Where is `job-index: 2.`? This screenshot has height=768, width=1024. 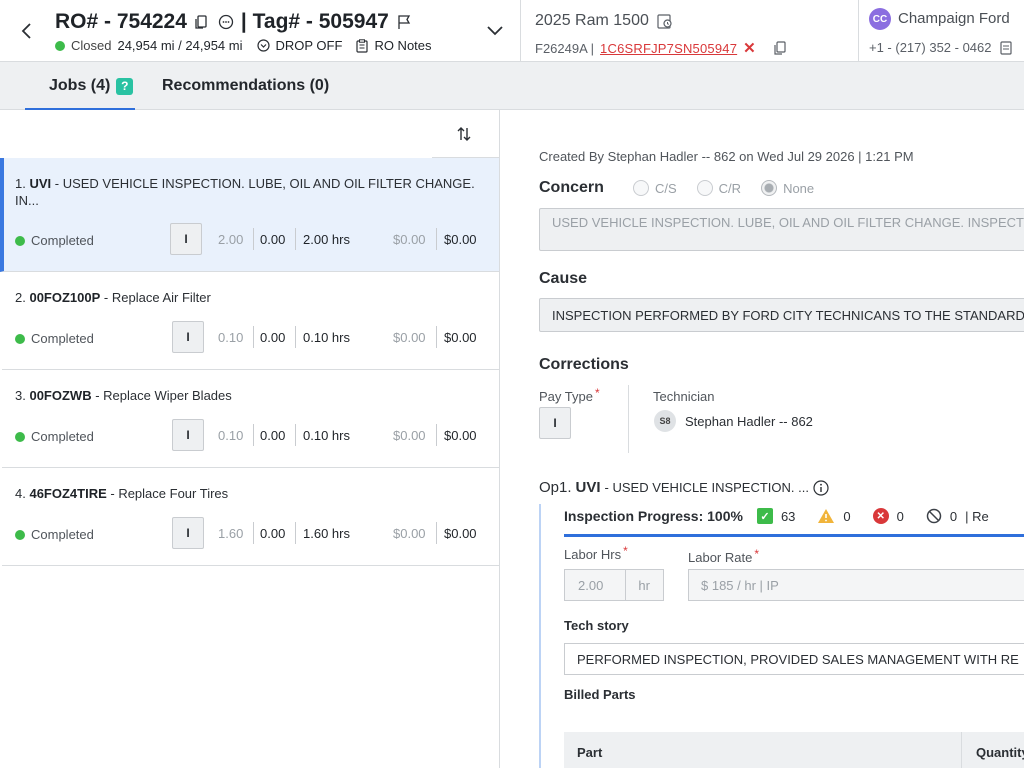 job-index: 2. is located at coordinates (20, 297).